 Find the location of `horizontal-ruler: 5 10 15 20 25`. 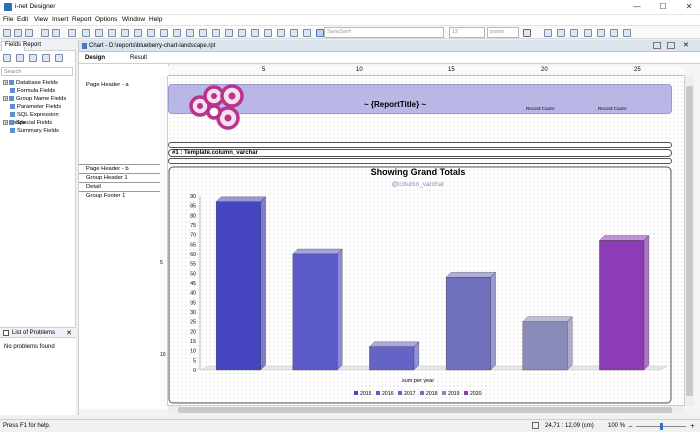

horizontal-ruler: 5 10 15 20 25 is located at coordinates (426, 71).